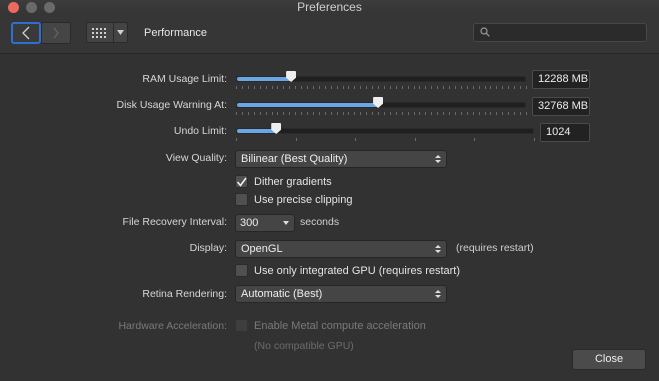 Image resolution: width=659 pixels, height=381 pixels. I want to click on hardware-acceleration-label: Hardware Acceleration:, so click(172, 326).